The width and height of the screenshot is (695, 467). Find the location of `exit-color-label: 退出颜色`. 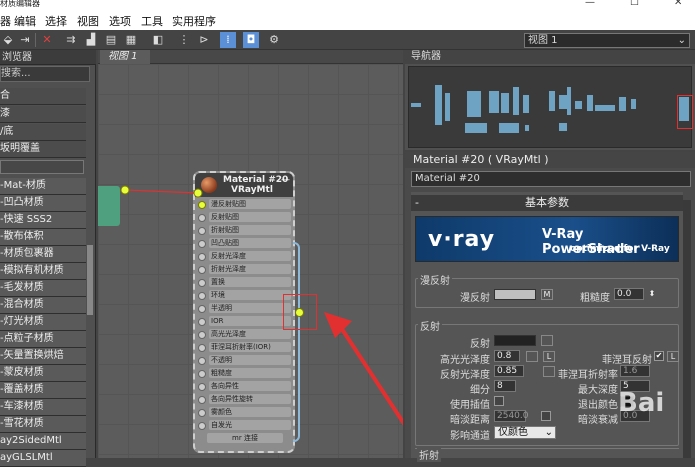

exit-color-label: 退出颜色 is located at coordinates (598, 405).